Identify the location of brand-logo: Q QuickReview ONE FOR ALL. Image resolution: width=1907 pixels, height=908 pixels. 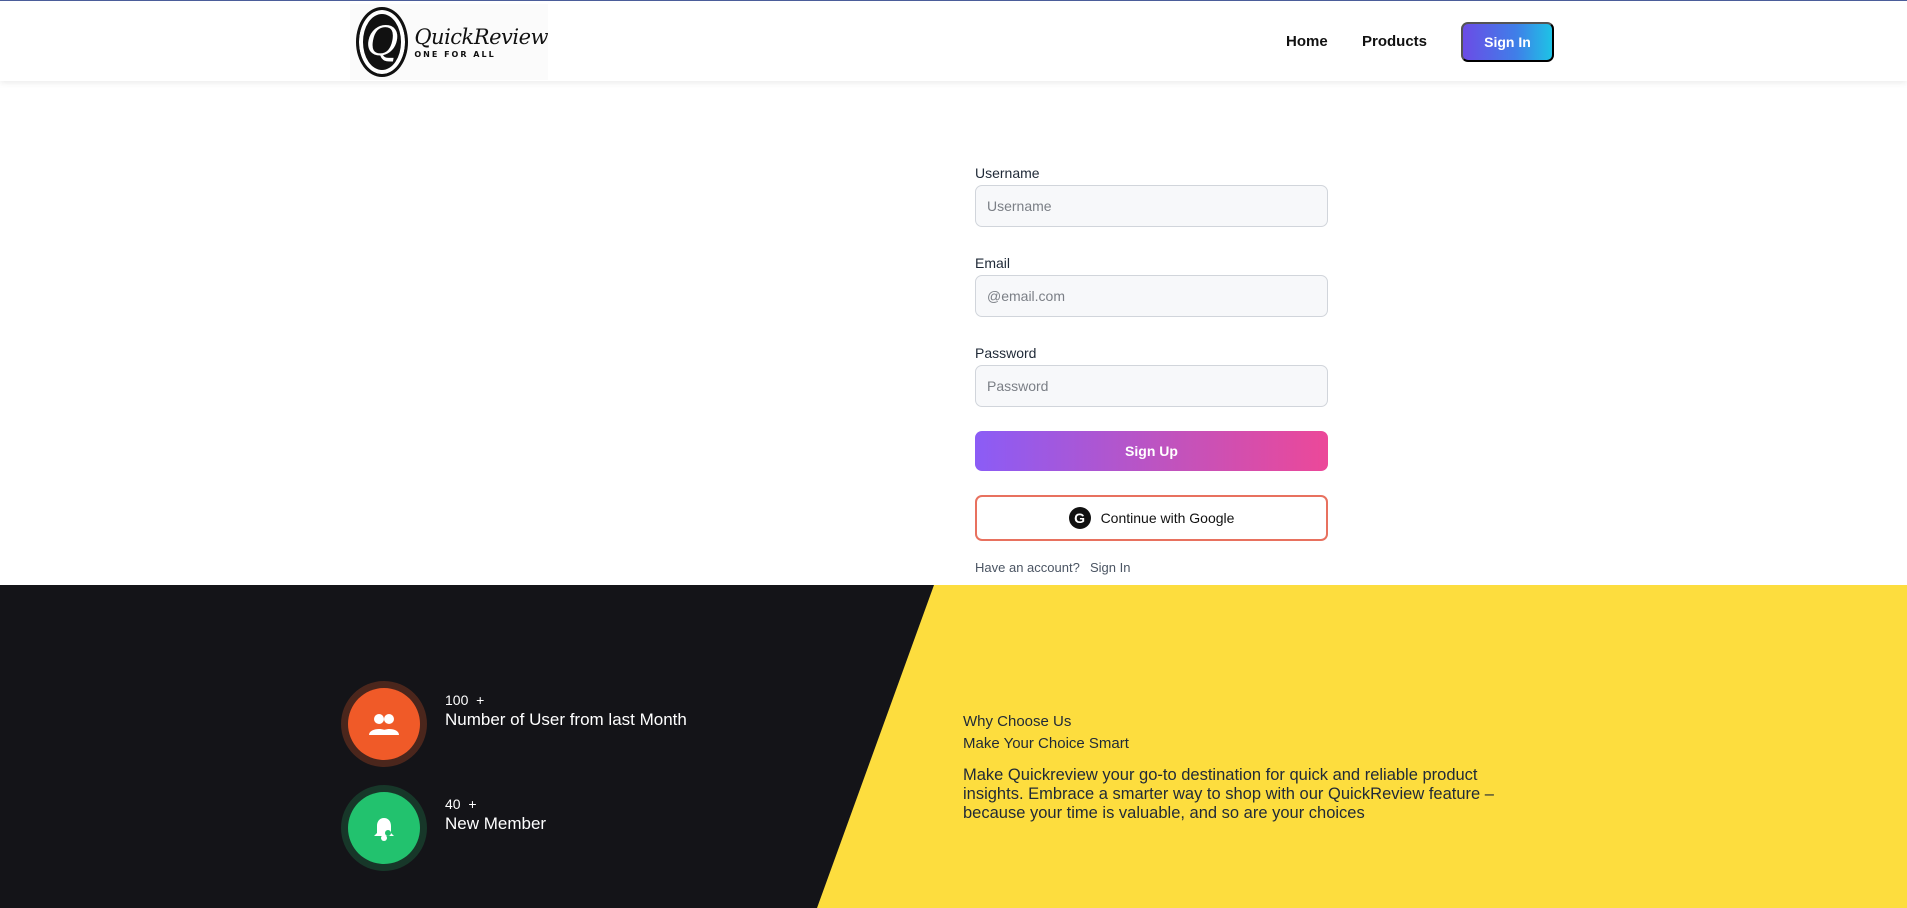
(449, 42).